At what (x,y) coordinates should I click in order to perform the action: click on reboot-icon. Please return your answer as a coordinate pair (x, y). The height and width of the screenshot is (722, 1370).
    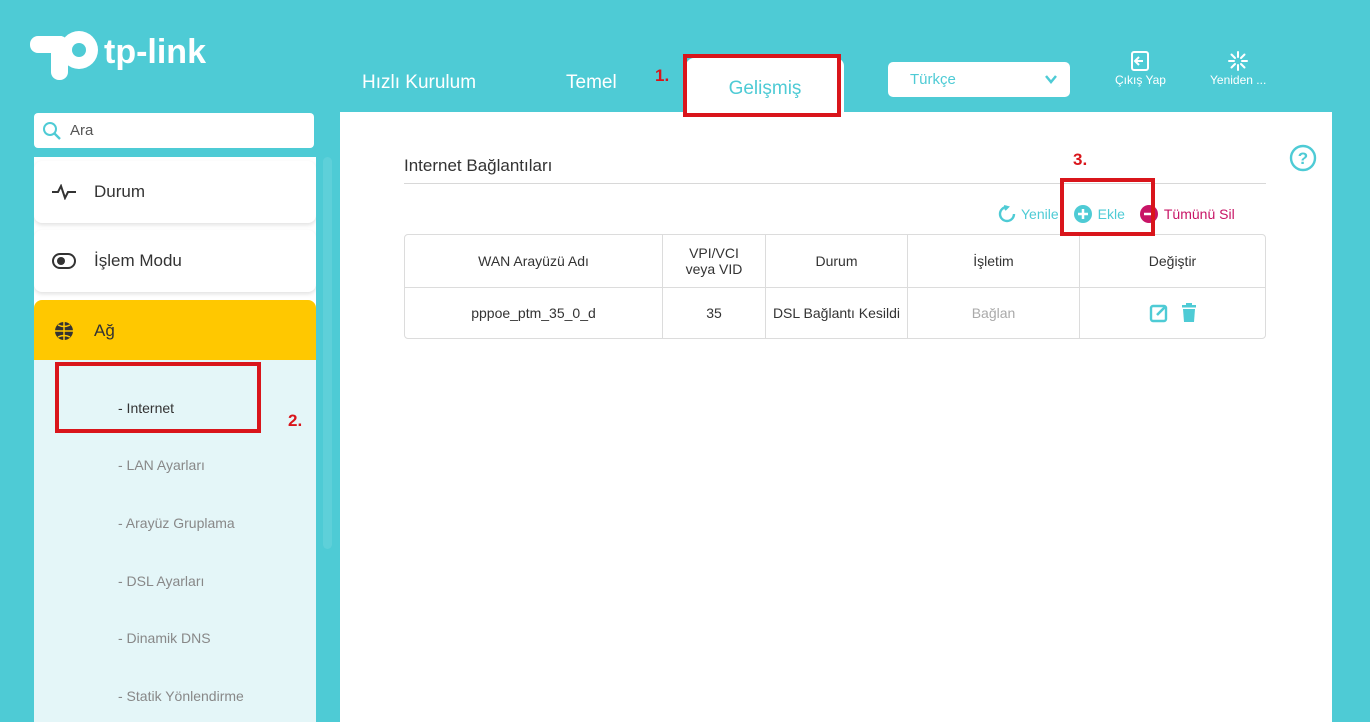
    Looking at the image, I should click on (1238, 61).